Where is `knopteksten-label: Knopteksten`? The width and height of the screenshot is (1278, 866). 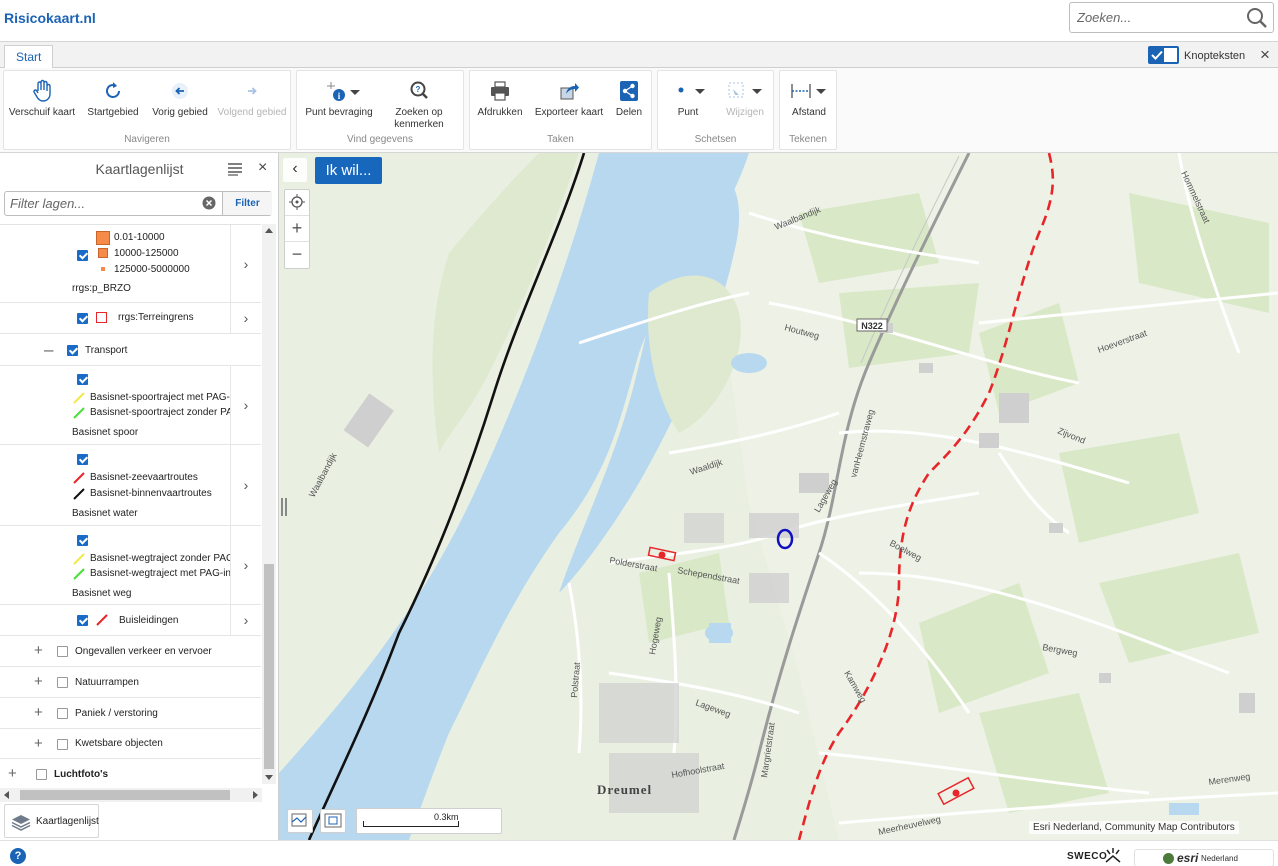 knopteksten-label: Knopteksten is located at coordinates (1215, 56).